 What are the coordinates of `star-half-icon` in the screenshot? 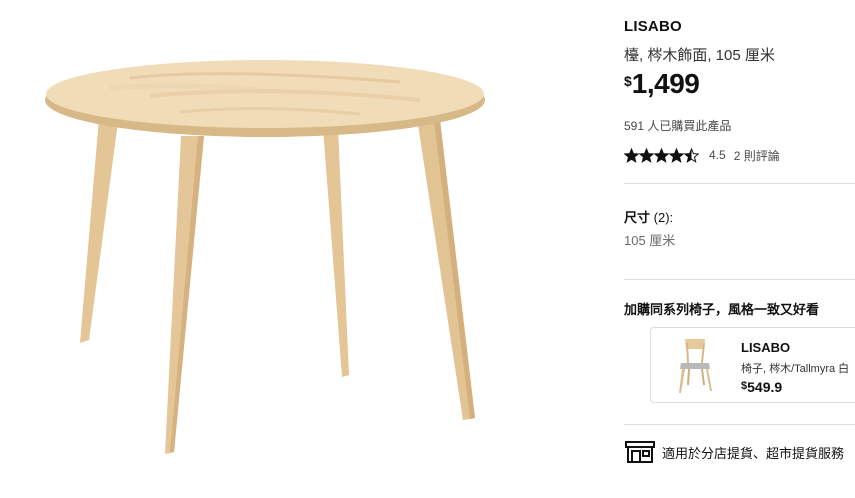 It's located at (691, 155).